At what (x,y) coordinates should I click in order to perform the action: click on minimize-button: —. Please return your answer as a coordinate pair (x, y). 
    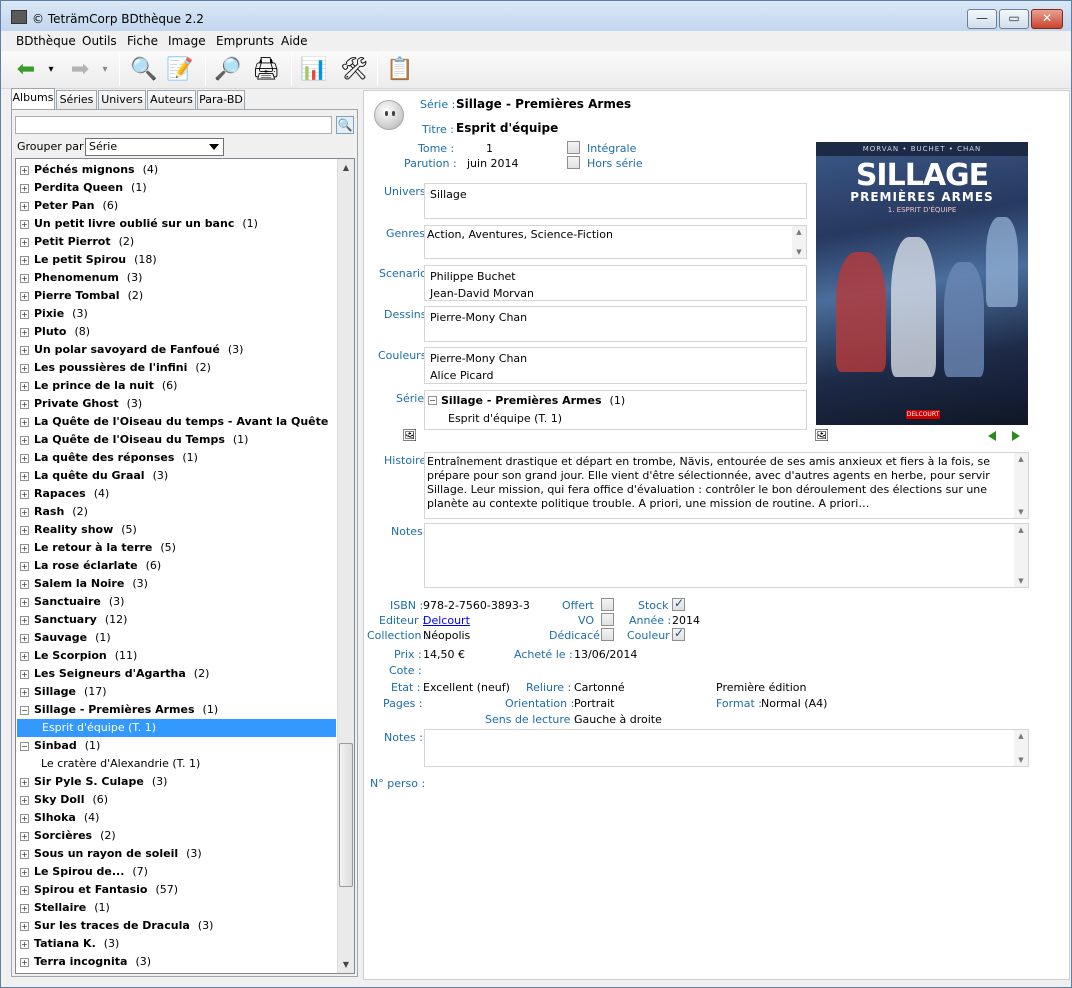
    Looking at the image, I should click on (982, 19).